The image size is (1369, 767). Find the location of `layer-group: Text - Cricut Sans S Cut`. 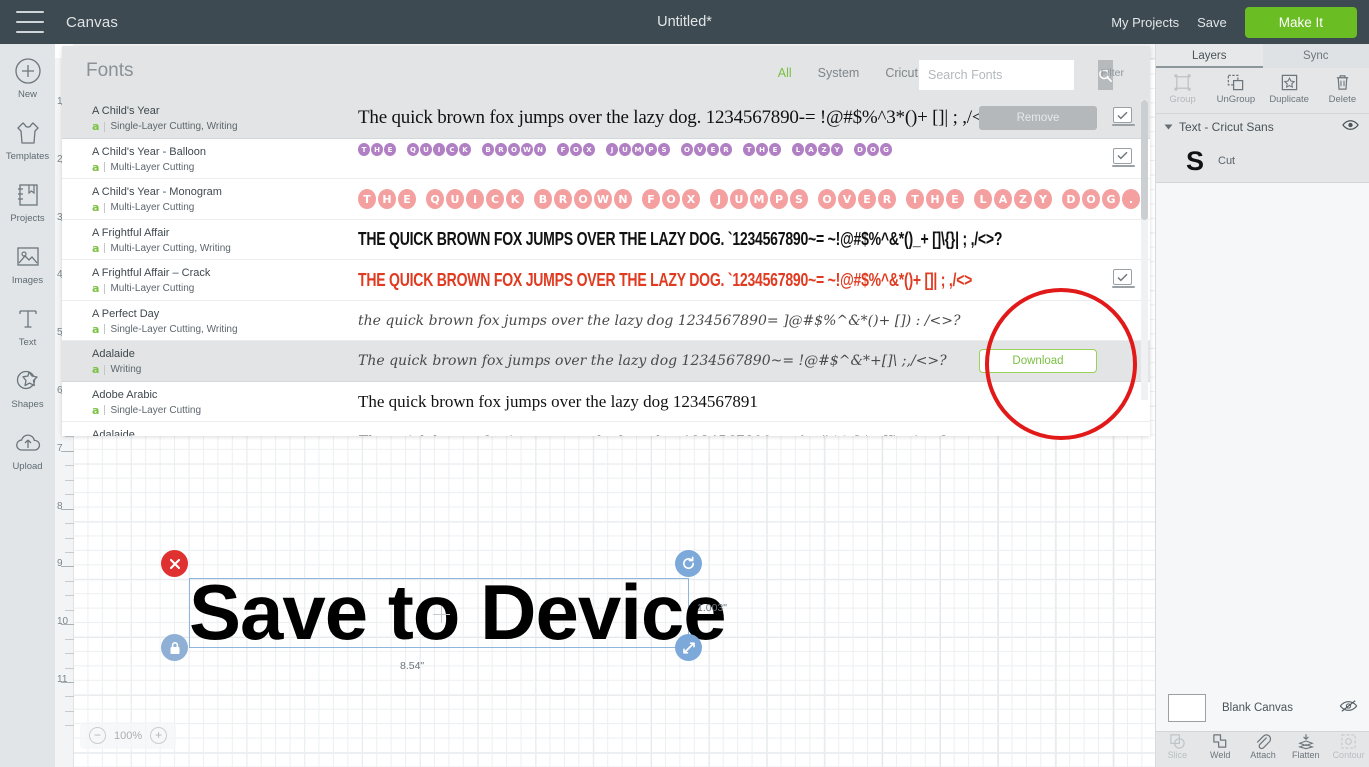

layer-group: Text - Cricut Sans S Cut is located at coordinates (1262, 148).